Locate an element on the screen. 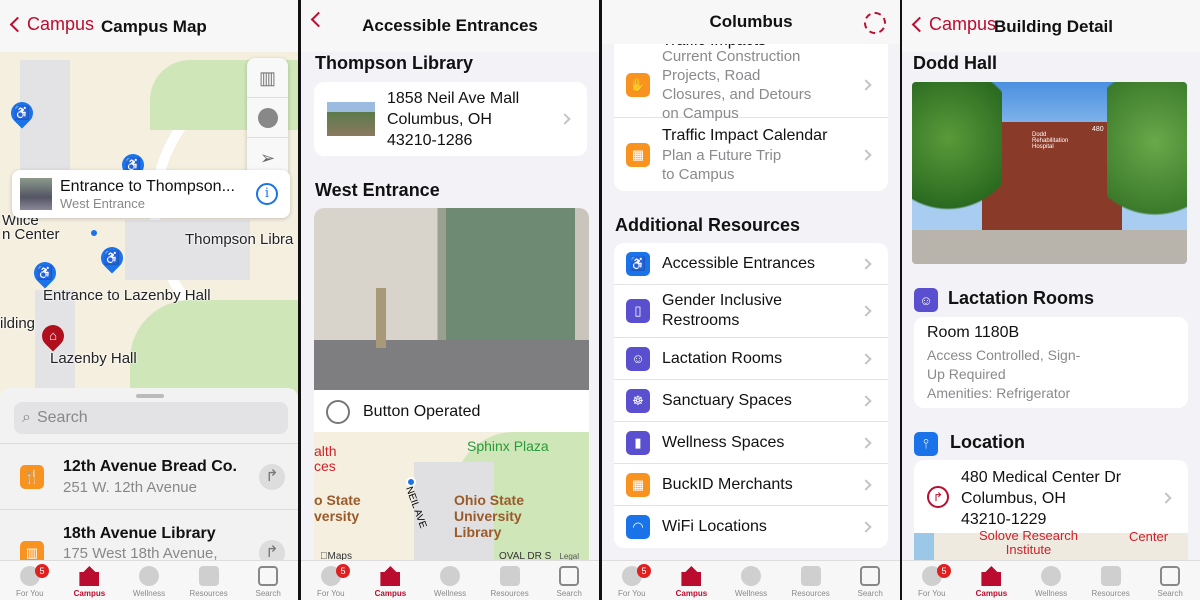 Image resolution: width=1200 pixels, height=600 pixels. resource-row: ♿ Accessible Entrances is located at coordinates (751, 264).